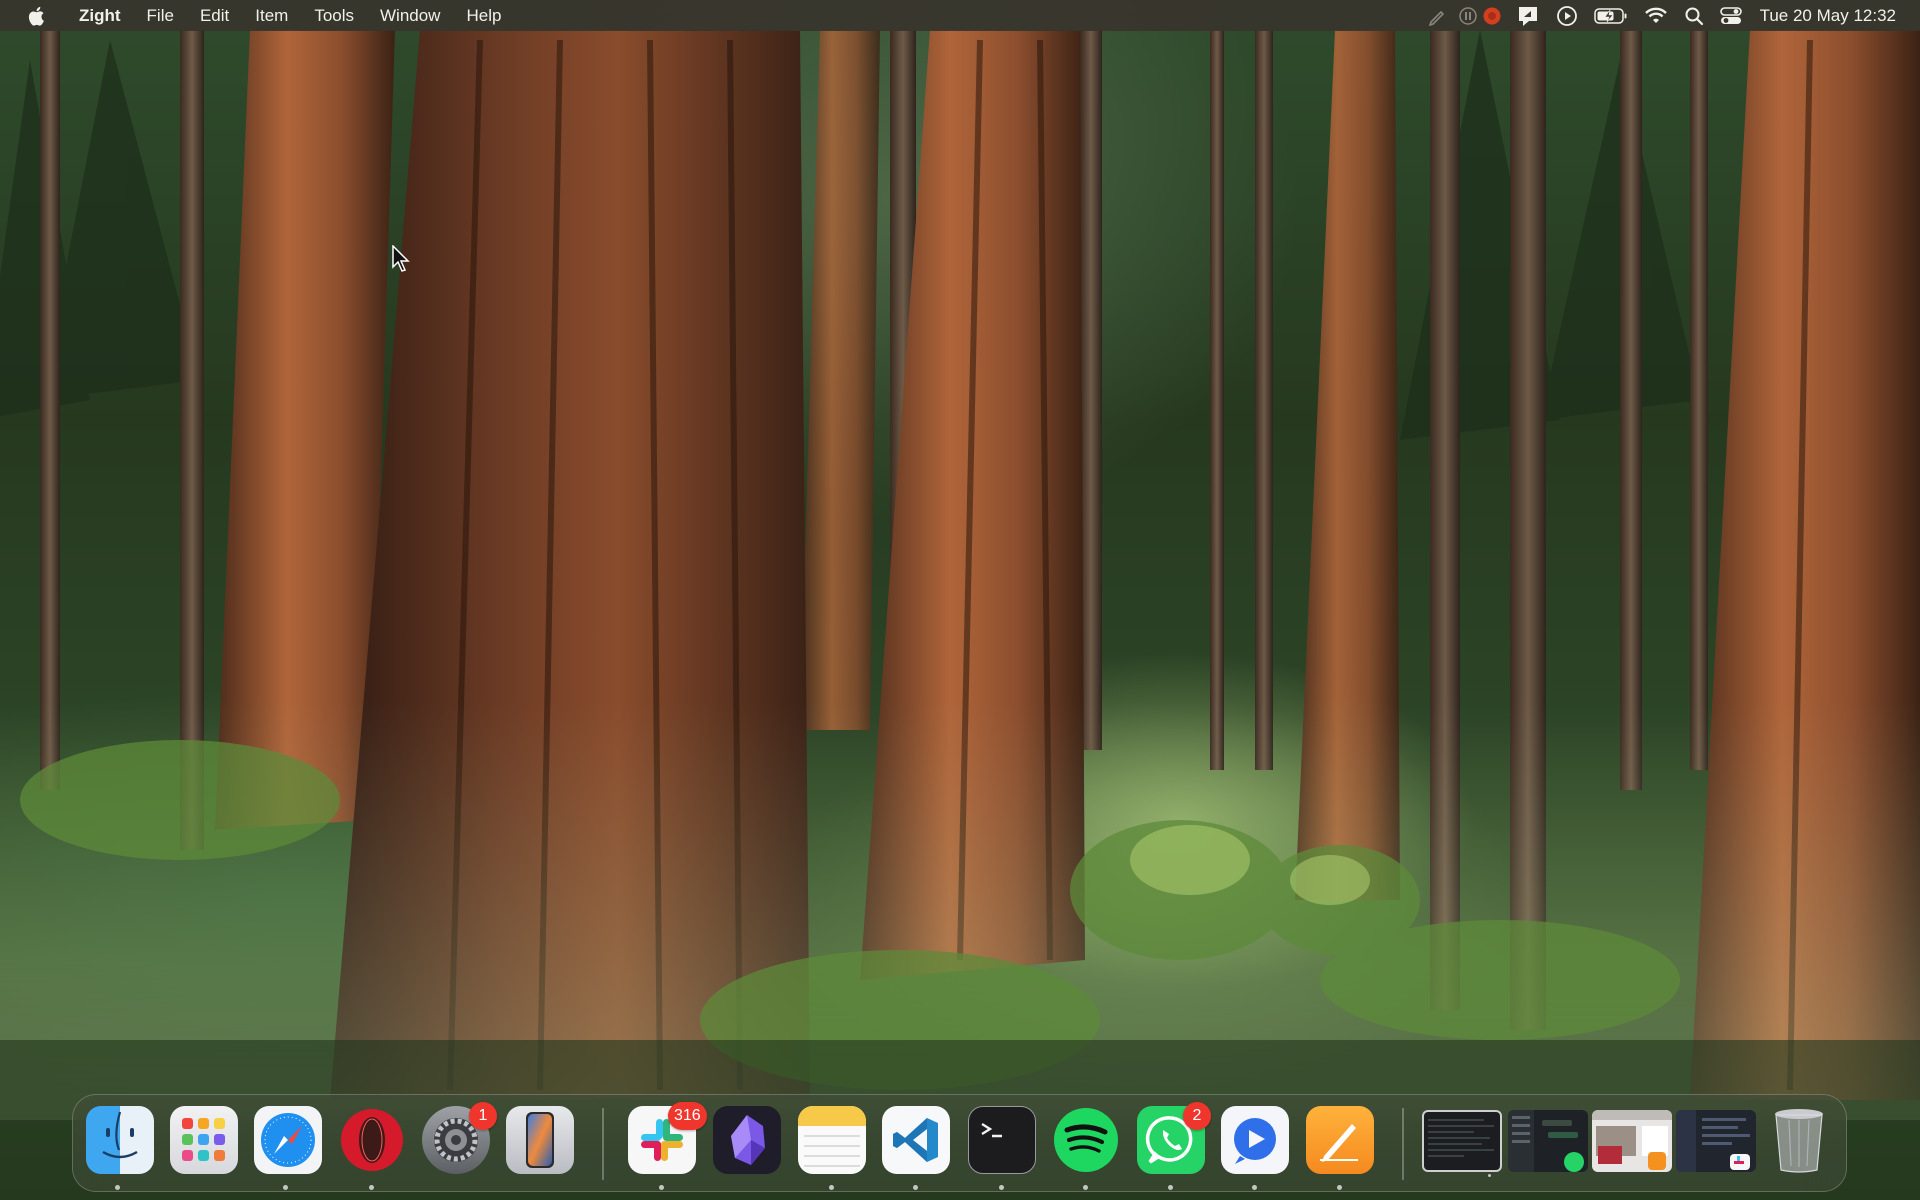  I want to click on dock-app-spotify, so click(1086, 1140).